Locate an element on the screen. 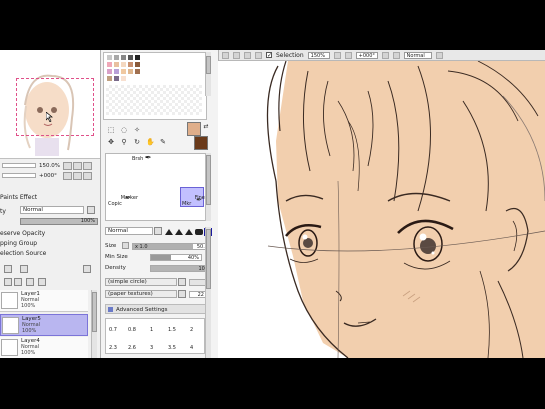  preserve-opacity-checkbox: eserve Opacity is located at coordinates (22, 233).